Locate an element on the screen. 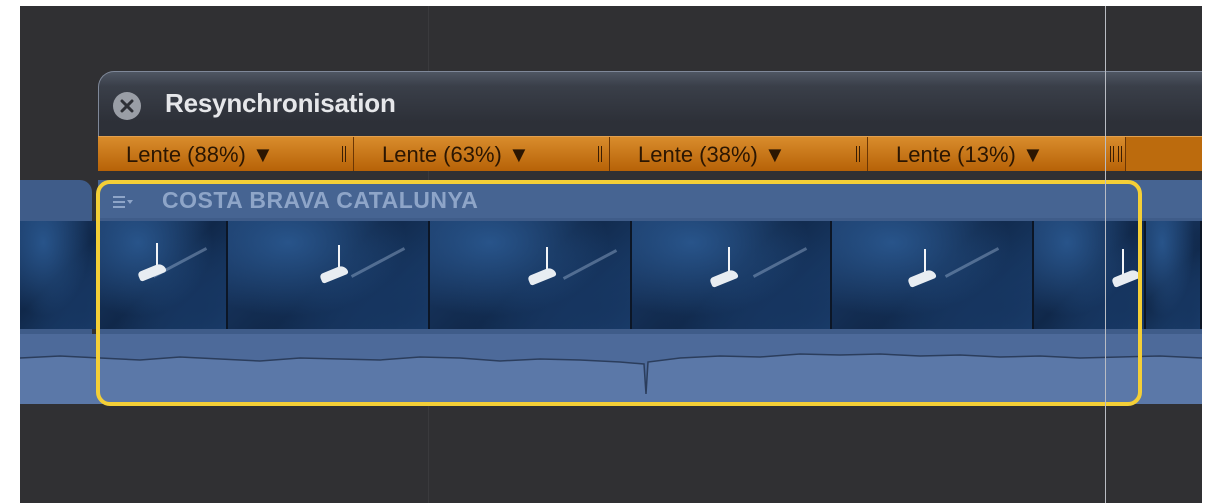 The width and height of the screenshot is (1218, 503). speed-segment: Lente (38%) ▼ is located at coordinates (739, 154).